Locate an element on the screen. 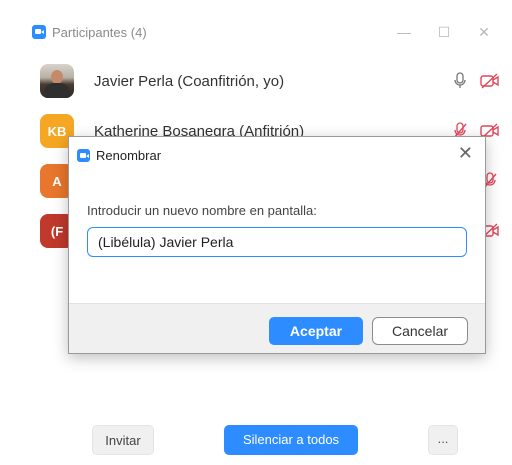  close-icon: ✕ is located at coordinates (465, 153).